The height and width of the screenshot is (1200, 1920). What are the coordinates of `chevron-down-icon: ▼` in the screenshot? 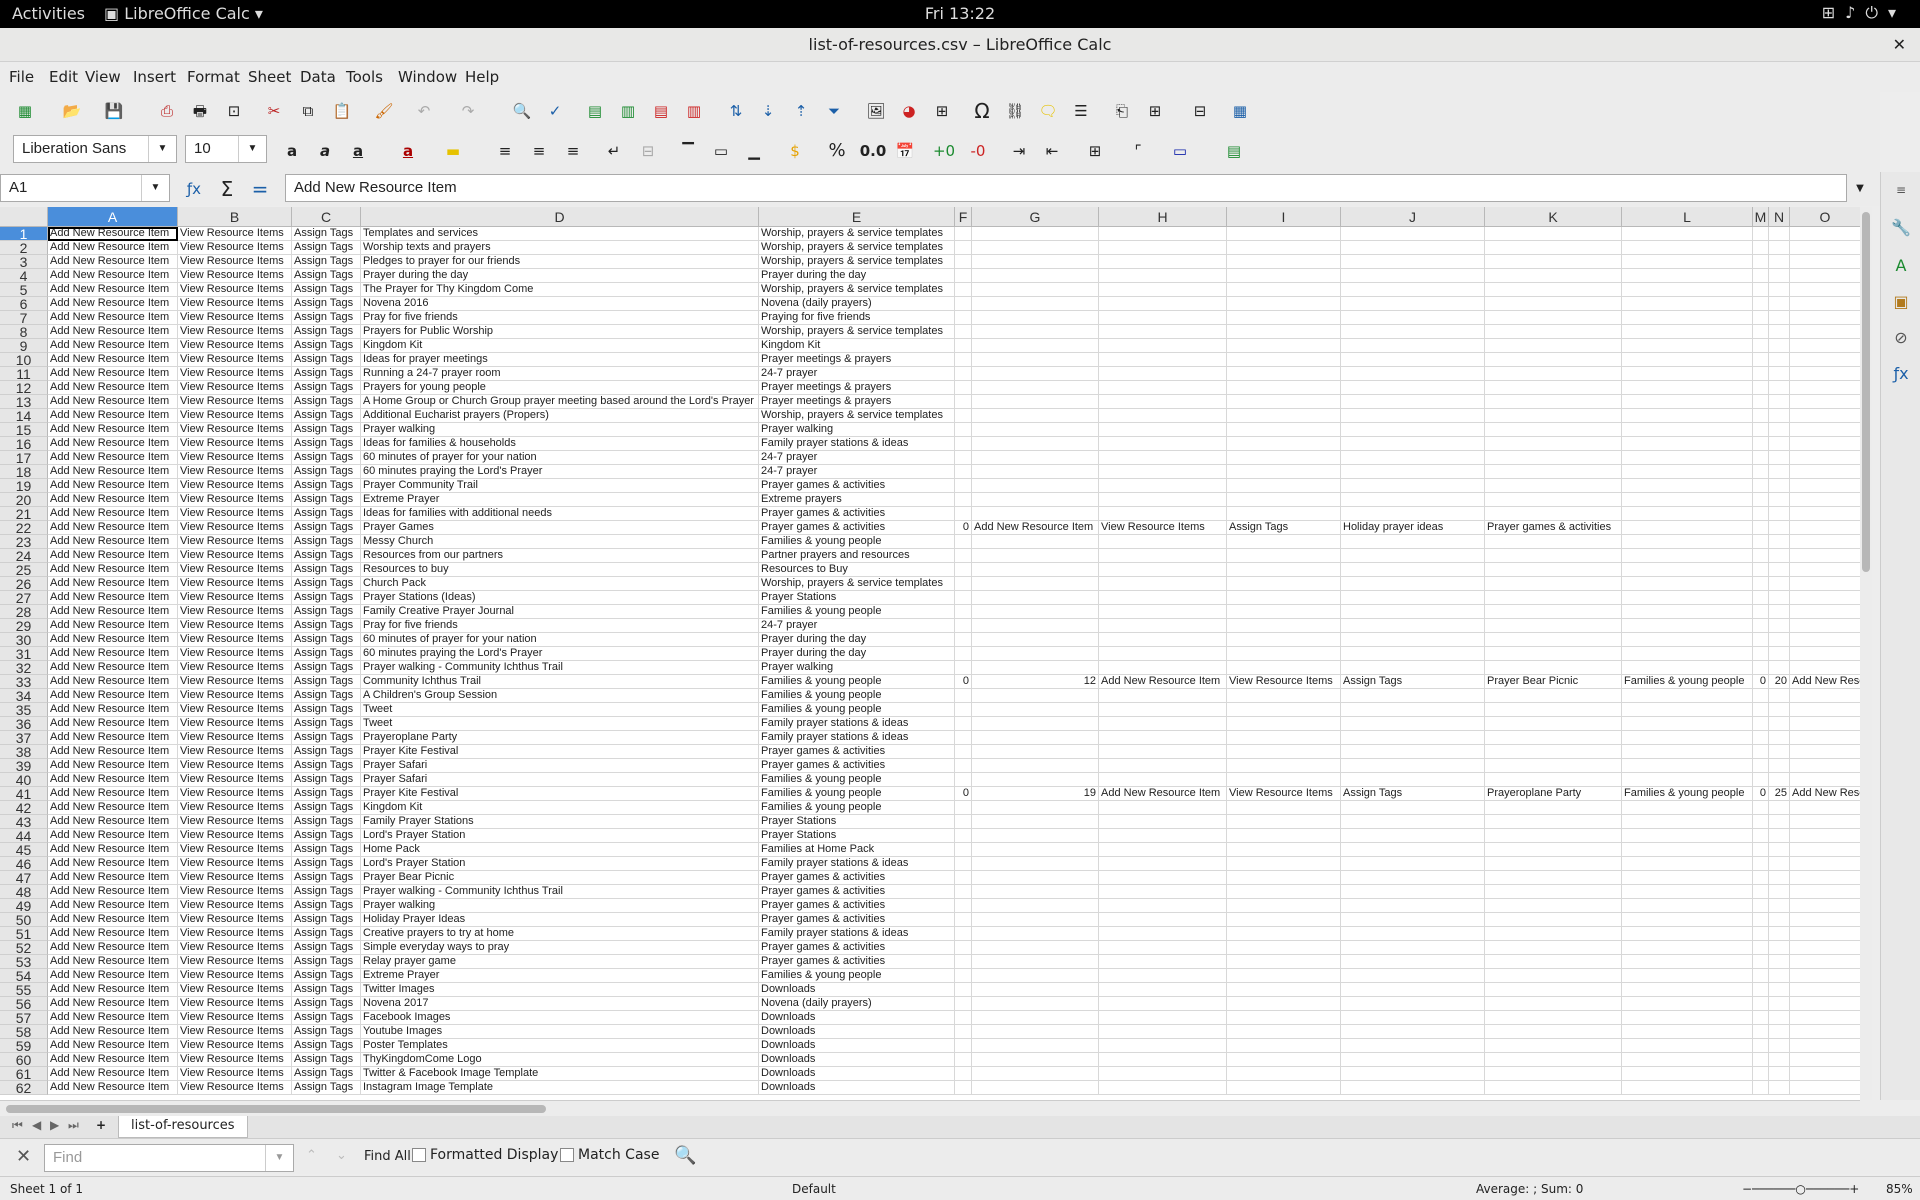 It's located at (252, 149).